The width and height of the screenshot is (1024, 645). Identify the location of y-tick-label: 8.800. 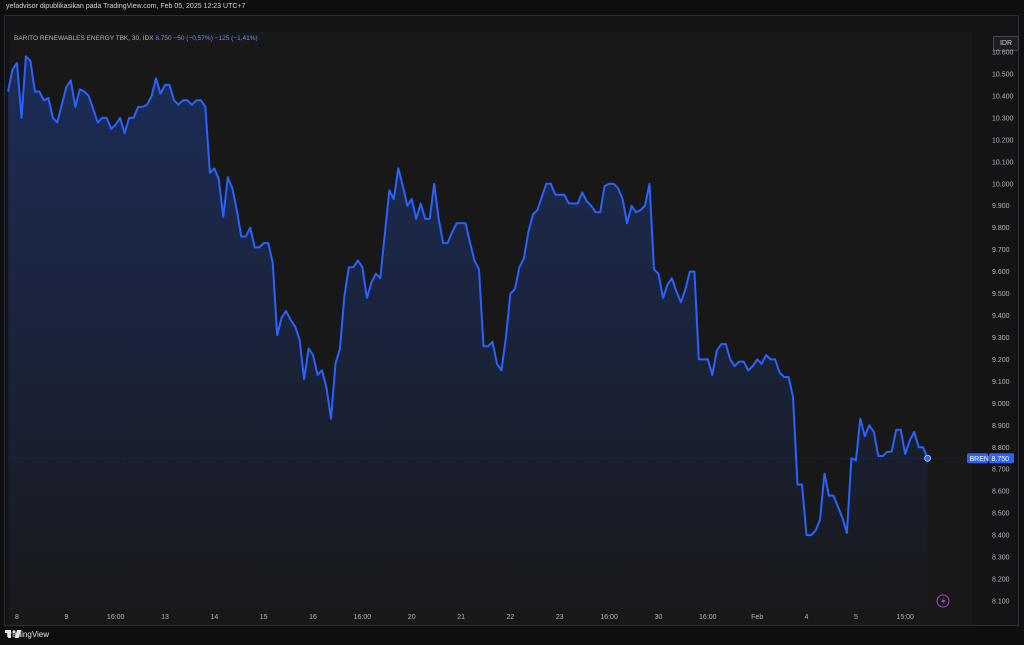
(1001, 448).